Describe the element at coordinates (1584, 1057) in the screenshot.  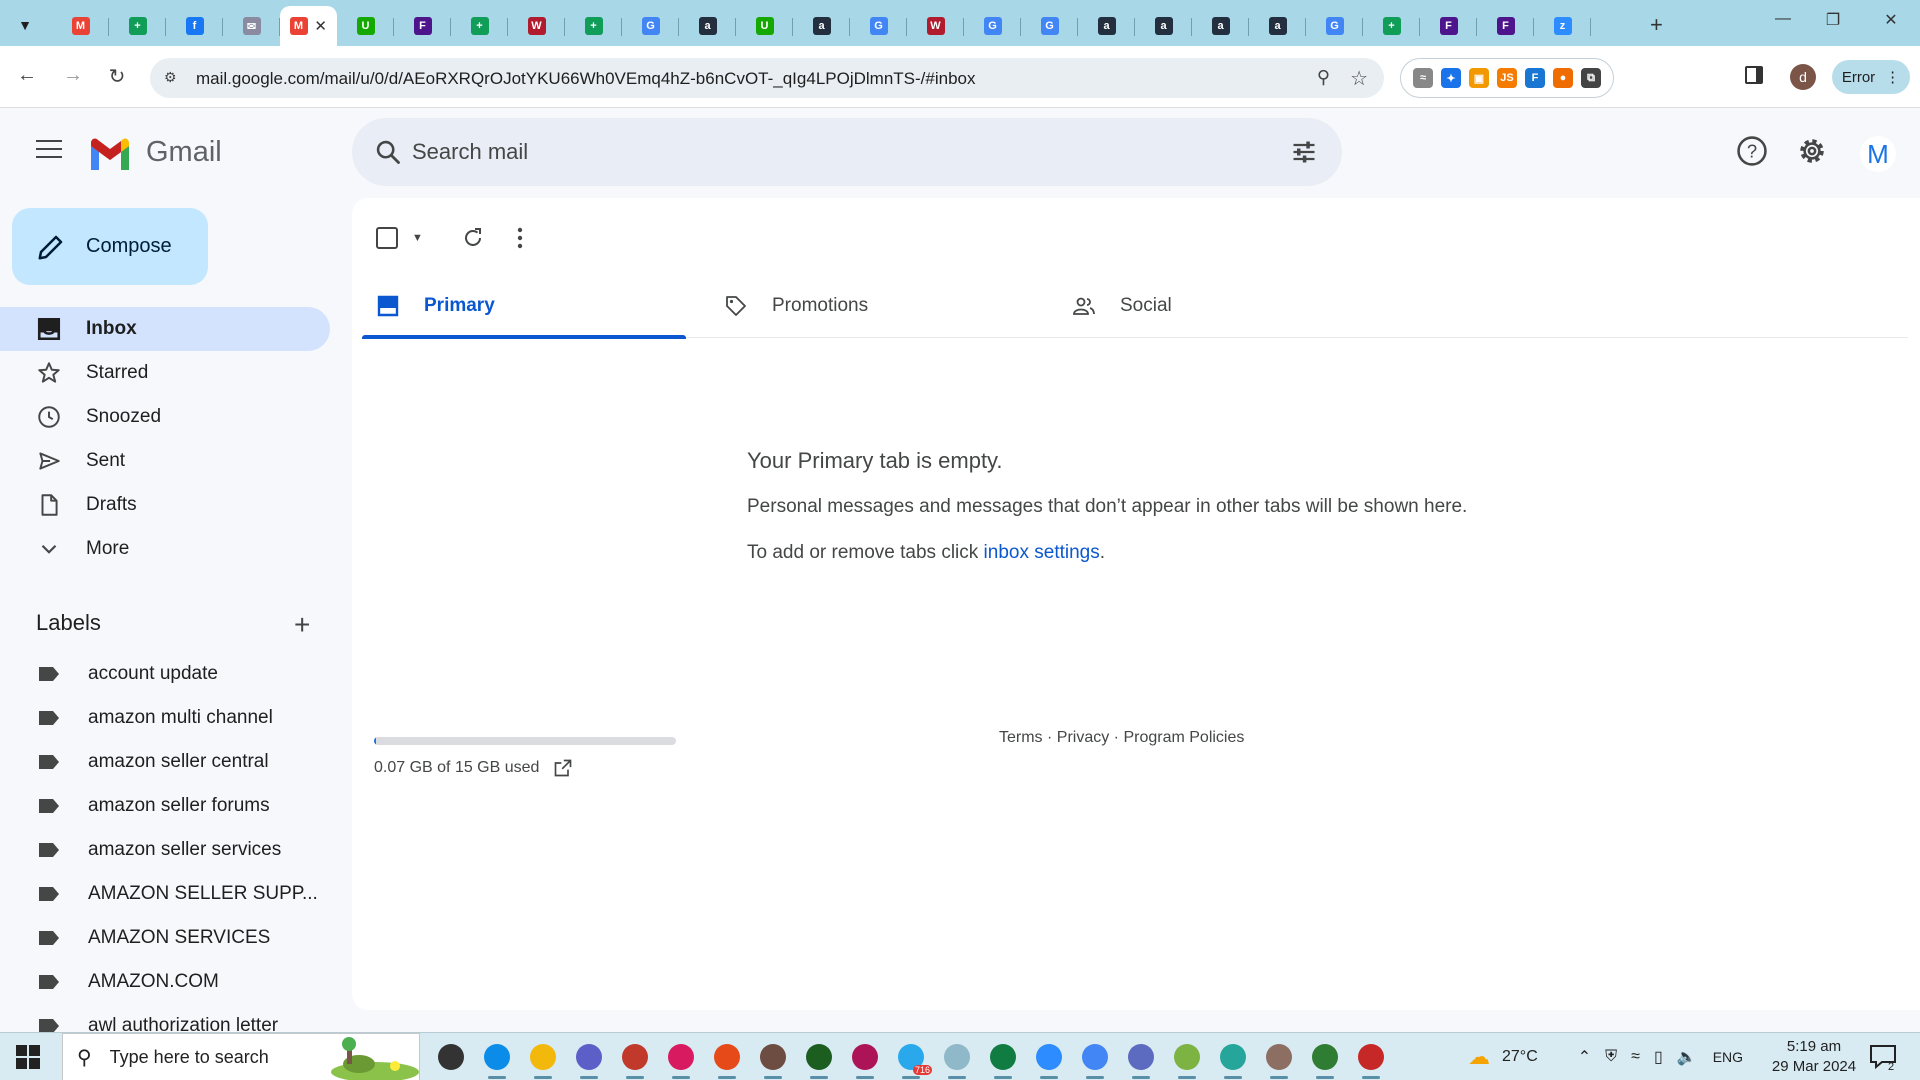
I see `tray-chevron-up-icon: ⌃` at that location.